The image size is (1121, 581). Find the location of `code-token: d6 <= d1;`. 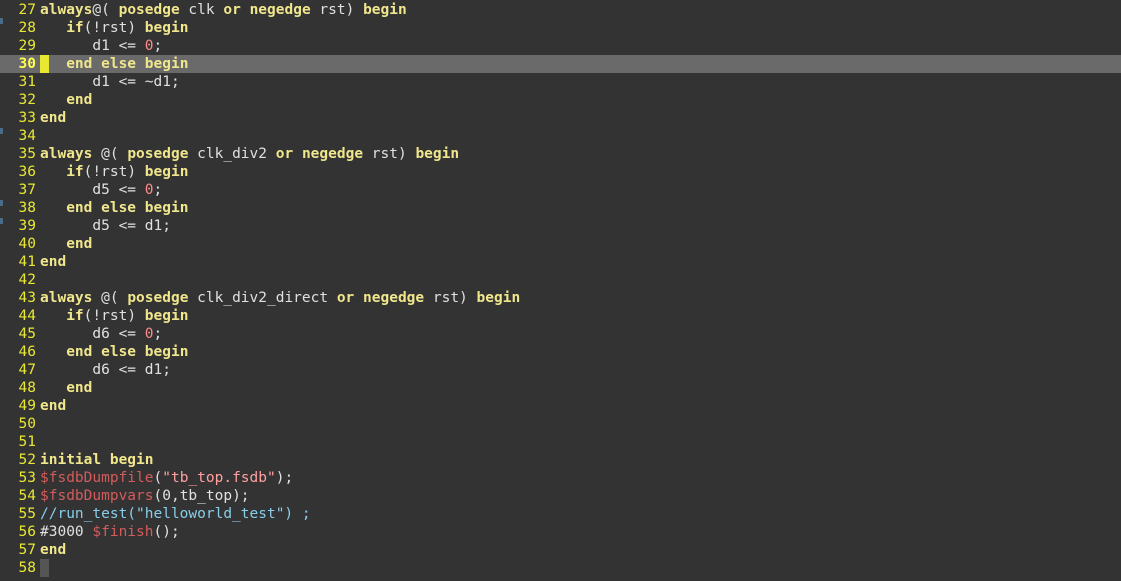

code-token: d6 <= d1; is located at coordinates (105, 370).